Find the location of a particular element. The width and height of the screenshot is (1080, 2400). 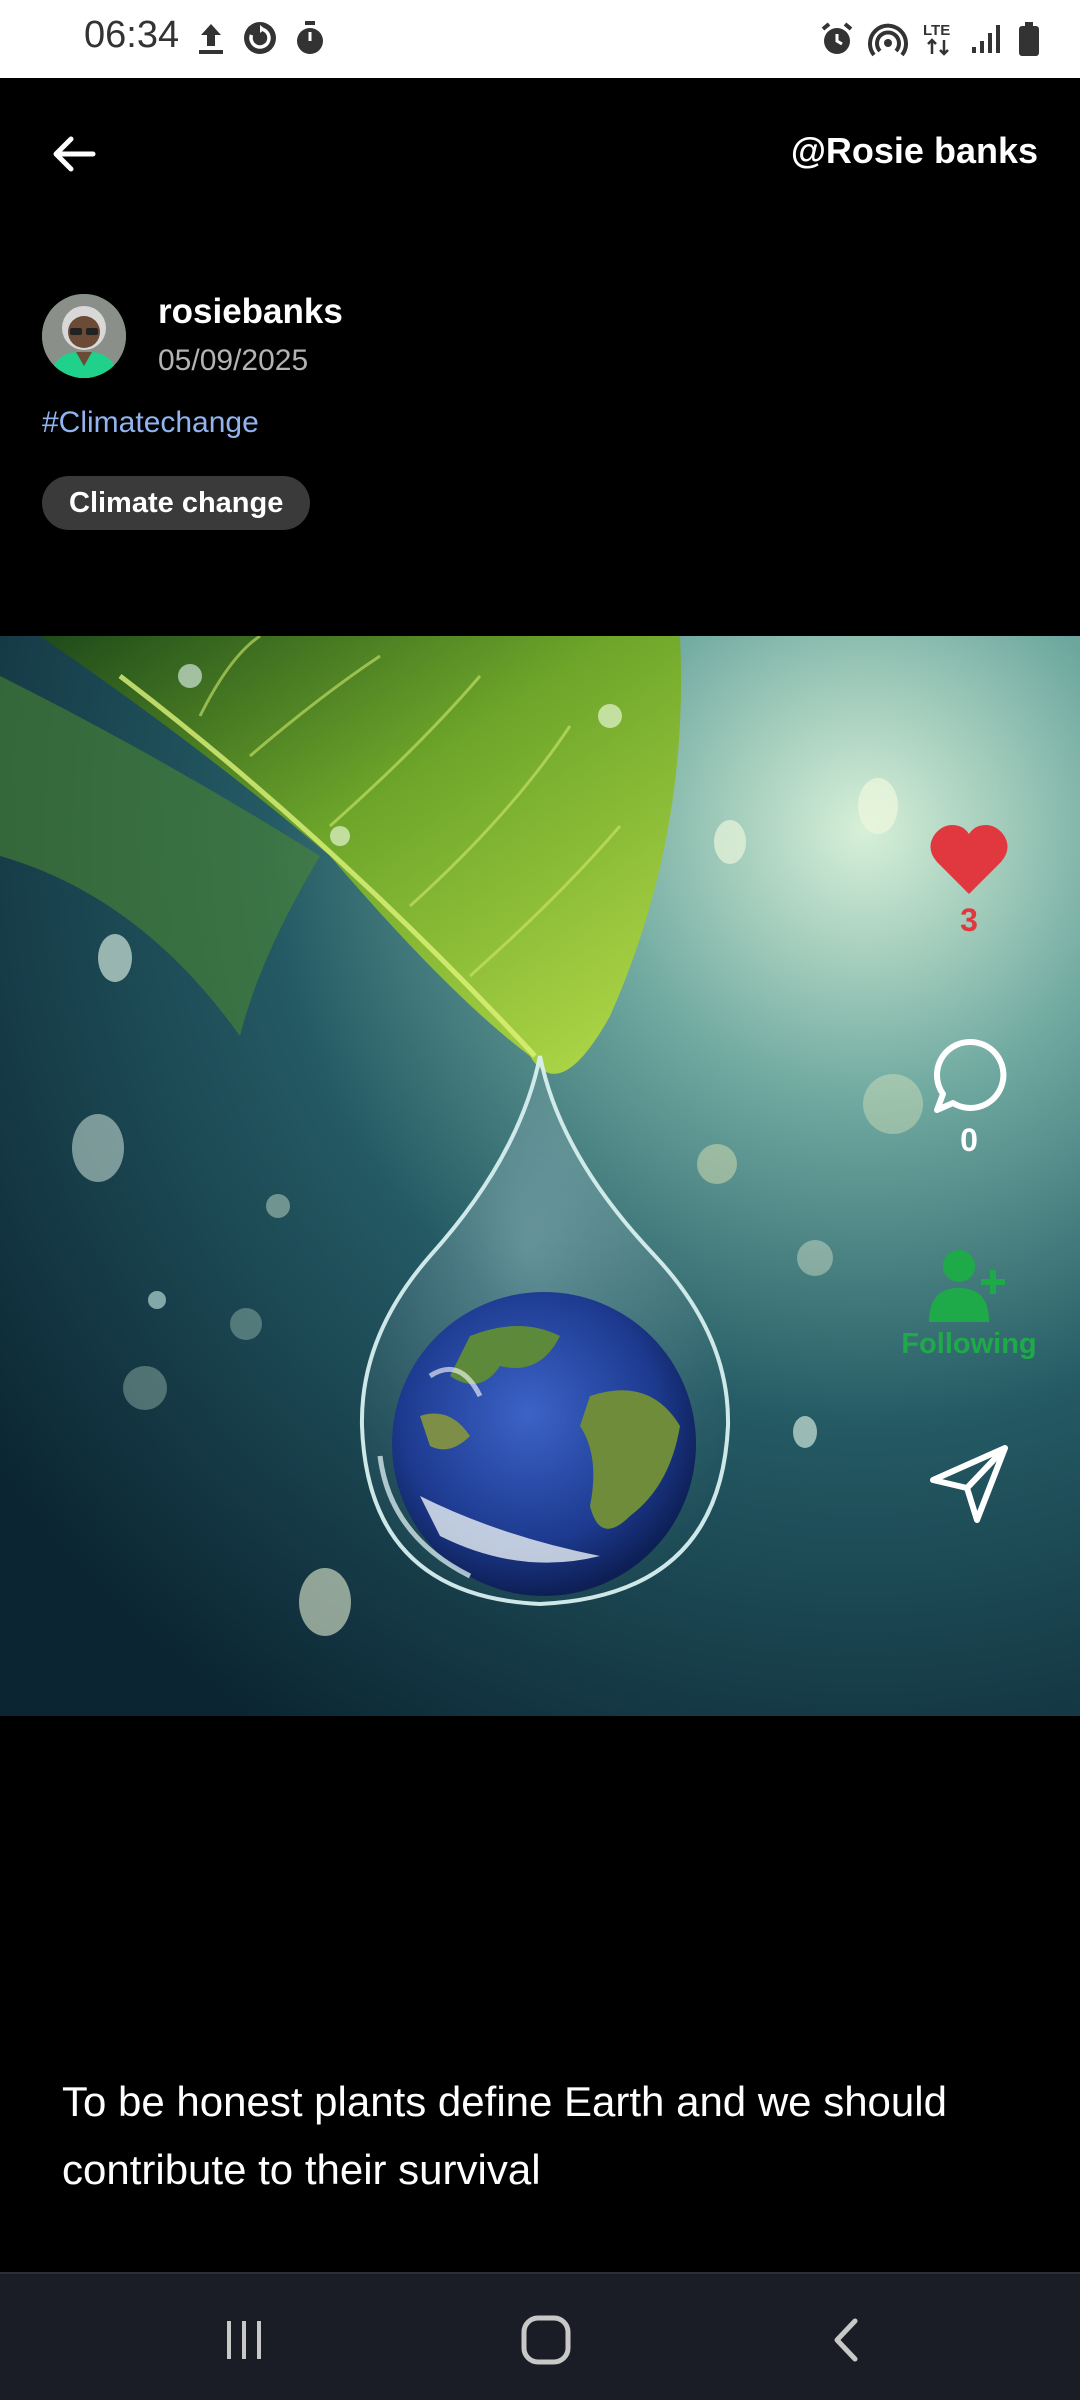

header-handle: @Rosie banks is located at coordinates (914, 151).